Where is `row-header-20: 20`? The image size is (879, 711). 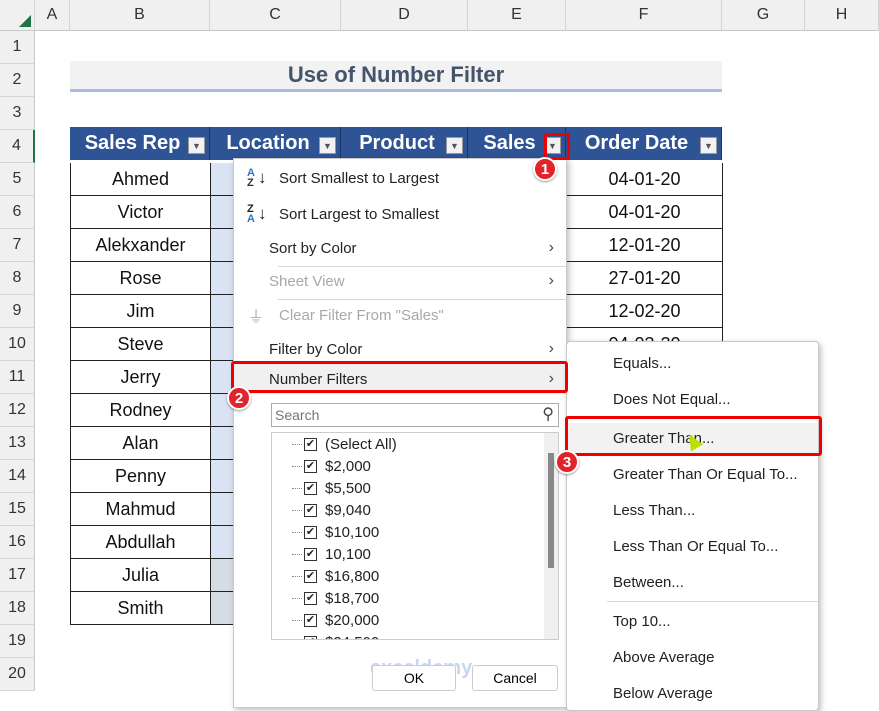 row-header-20: 20 is located at coordinates (17, 674).